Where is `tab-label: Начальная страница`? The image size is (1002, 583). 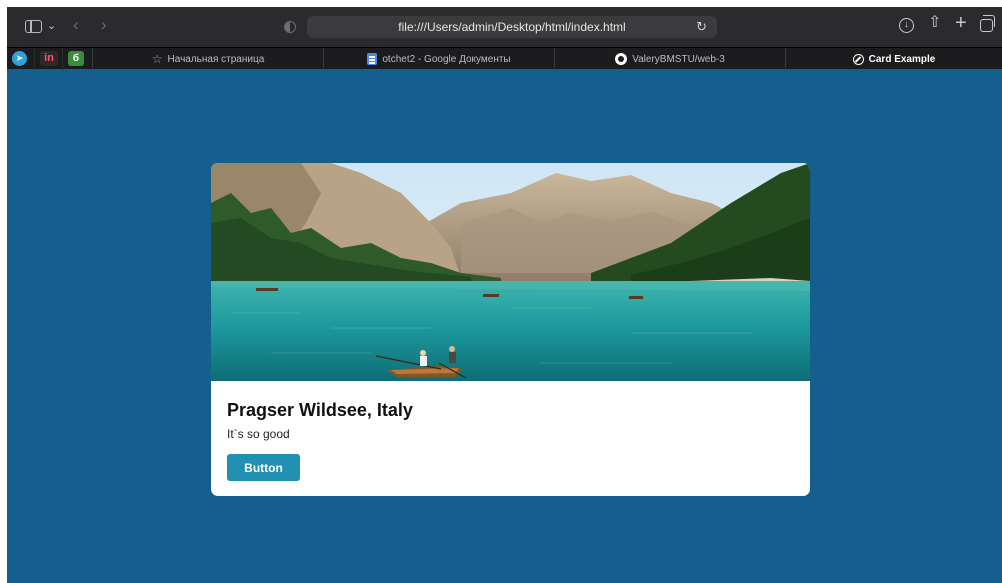 tab-label: Начальная страница is located at coordinates (216, 59).